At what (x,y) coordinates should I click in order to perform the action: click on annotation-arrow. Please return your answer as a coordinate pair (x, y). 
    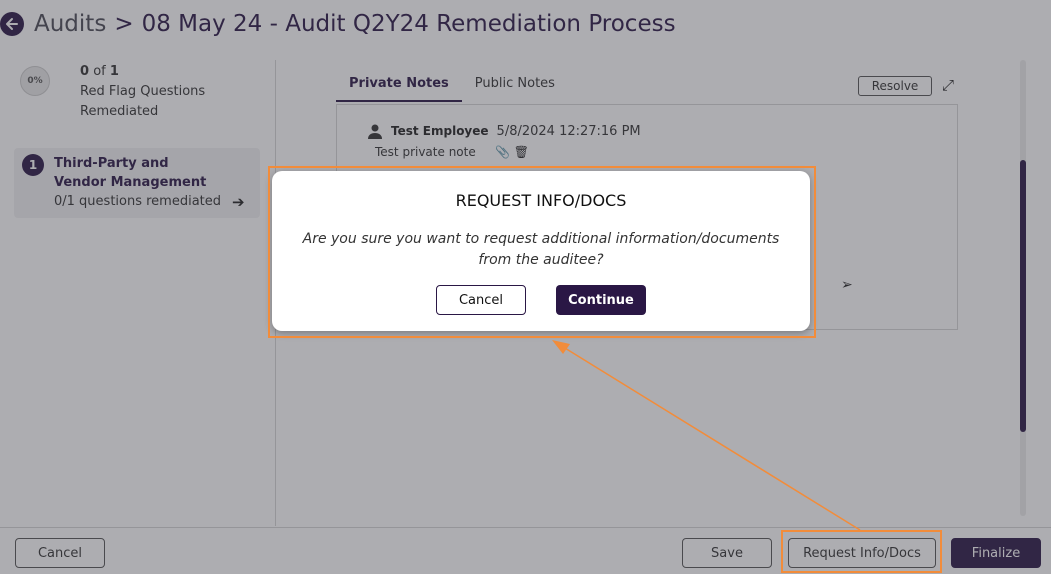
    Looking at the image, I should click on (706, 435).